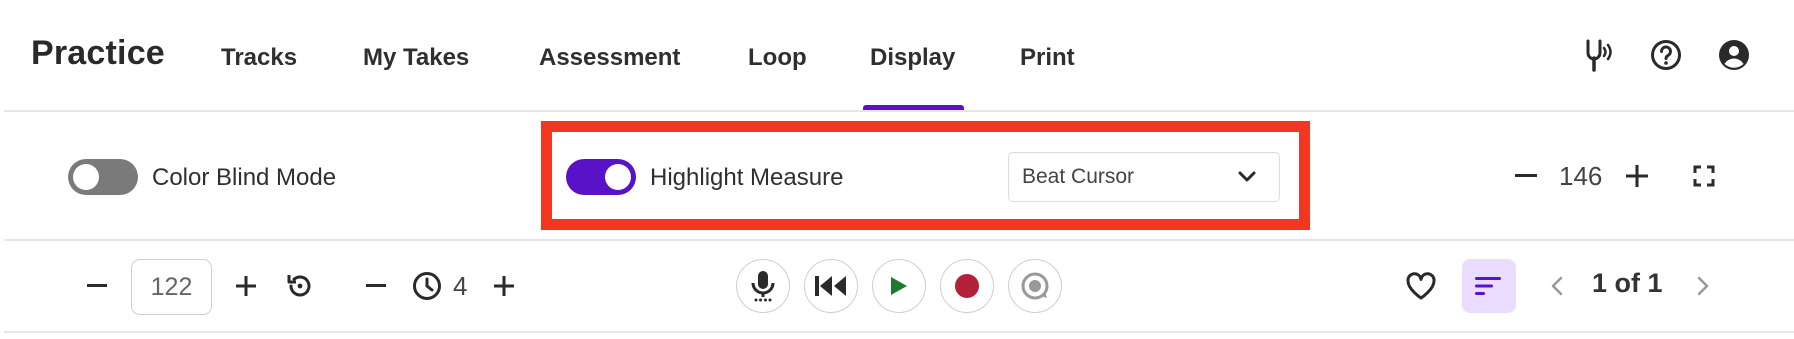 Image resolution: width=1794 pixels, height=339 pixels. Describe the element at coordinates (1666, 55) in the screenshot. I see `help-icon` at that location.